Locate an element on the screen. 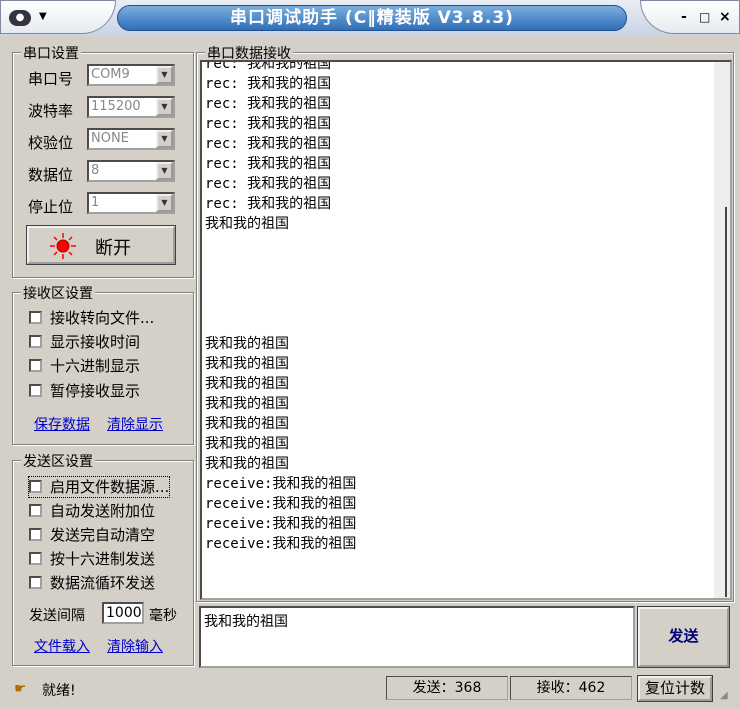  port-label: 串口号 is located at coordinates (51, 79).